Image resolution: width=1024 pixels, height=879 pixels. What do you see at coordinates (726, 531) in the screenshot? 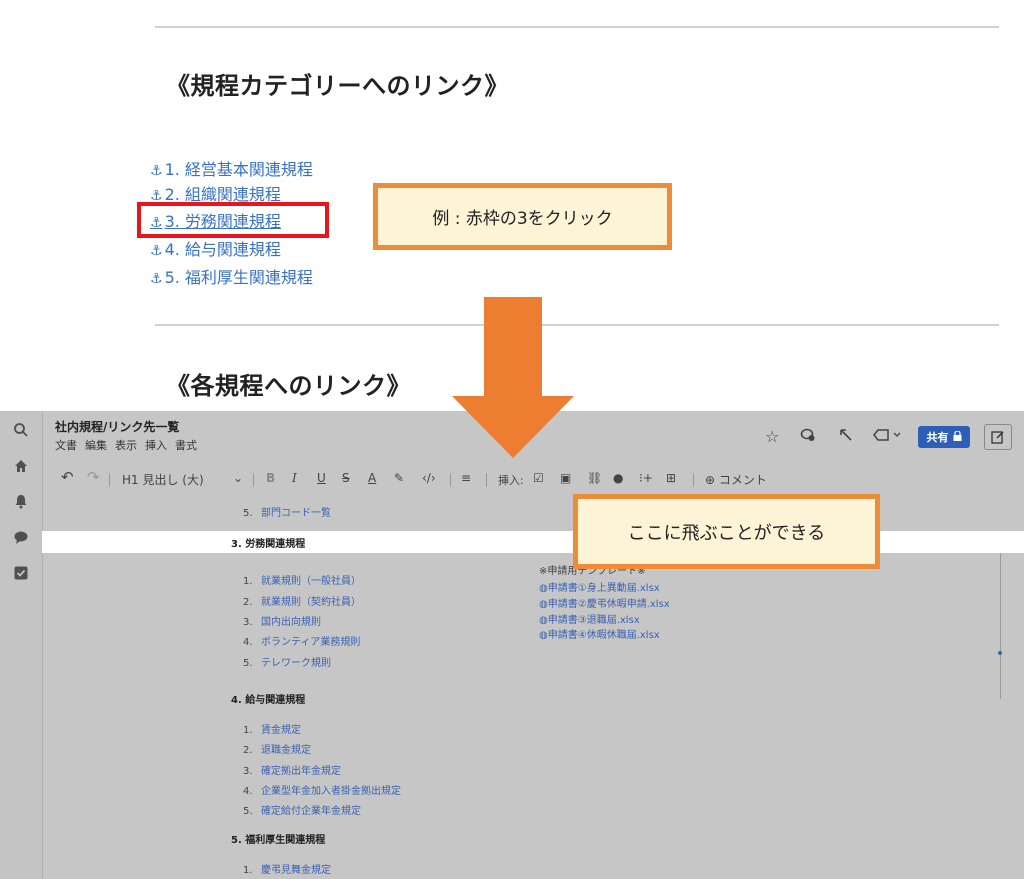
I see `jump-callout: ここに飛ぶことができる` at bounding box center [726, 531].